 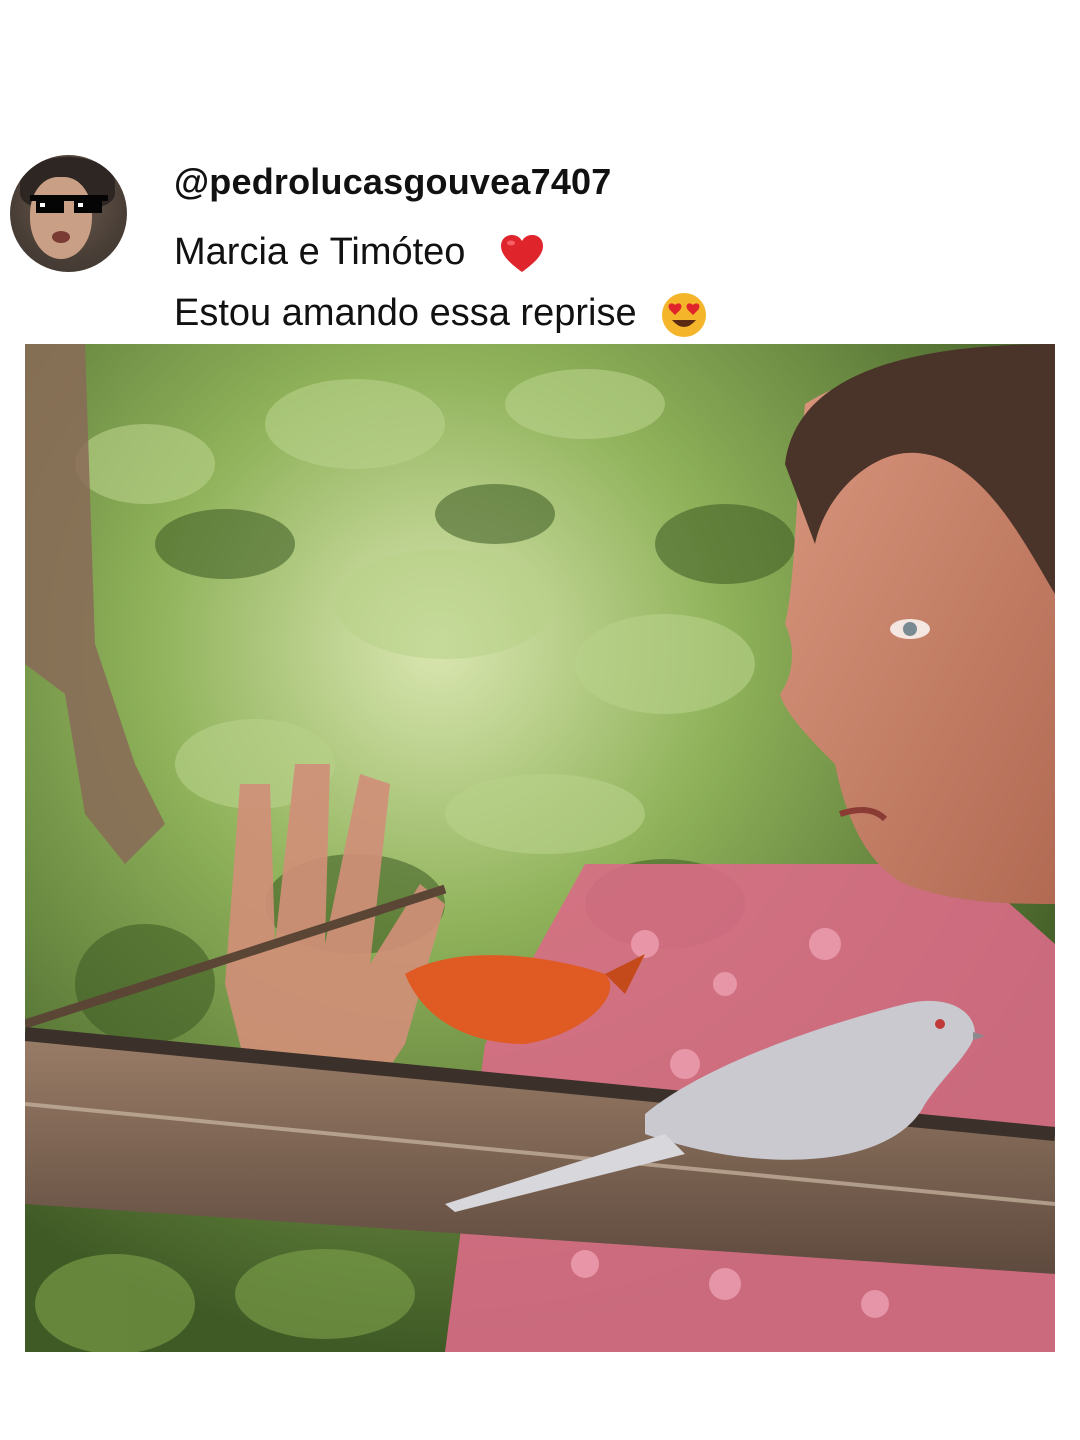 What do you see at coordinates (61, 218) in the screenshot?
I see `avatar-face` at bounding box center [61, 218].